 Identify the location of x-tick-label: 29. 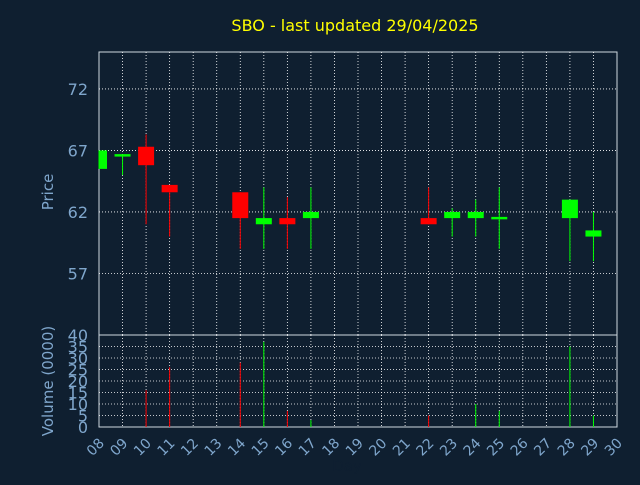
(590, 448).